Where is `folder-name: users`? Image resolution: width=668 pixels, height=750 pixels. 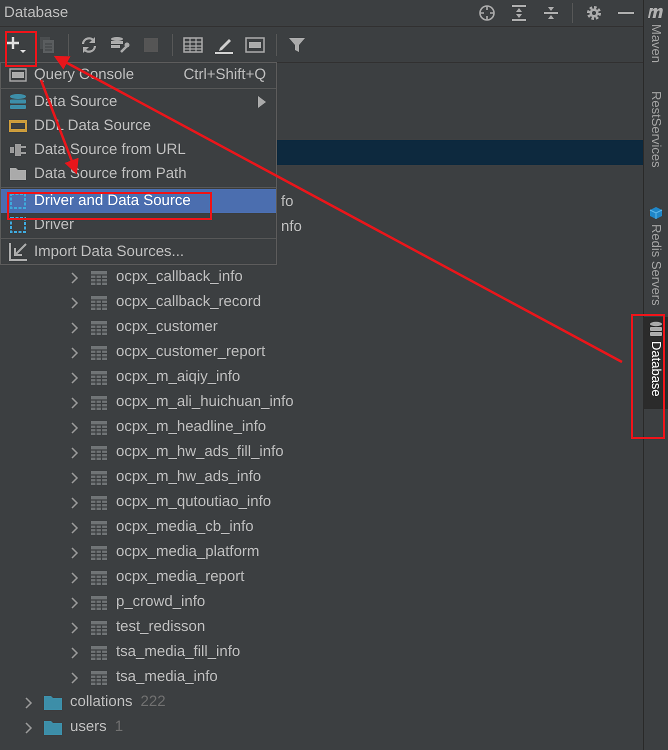 folder-name: users is located at coordinates (88, 727).